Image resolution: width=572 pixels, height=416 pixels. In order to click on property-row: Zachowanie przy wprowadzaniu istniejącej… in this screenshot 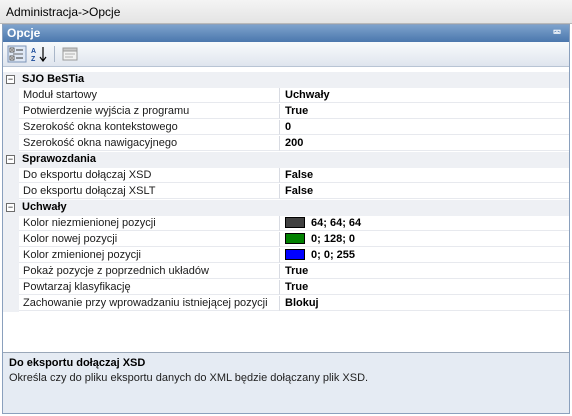, I will do `click(286, 304)`.